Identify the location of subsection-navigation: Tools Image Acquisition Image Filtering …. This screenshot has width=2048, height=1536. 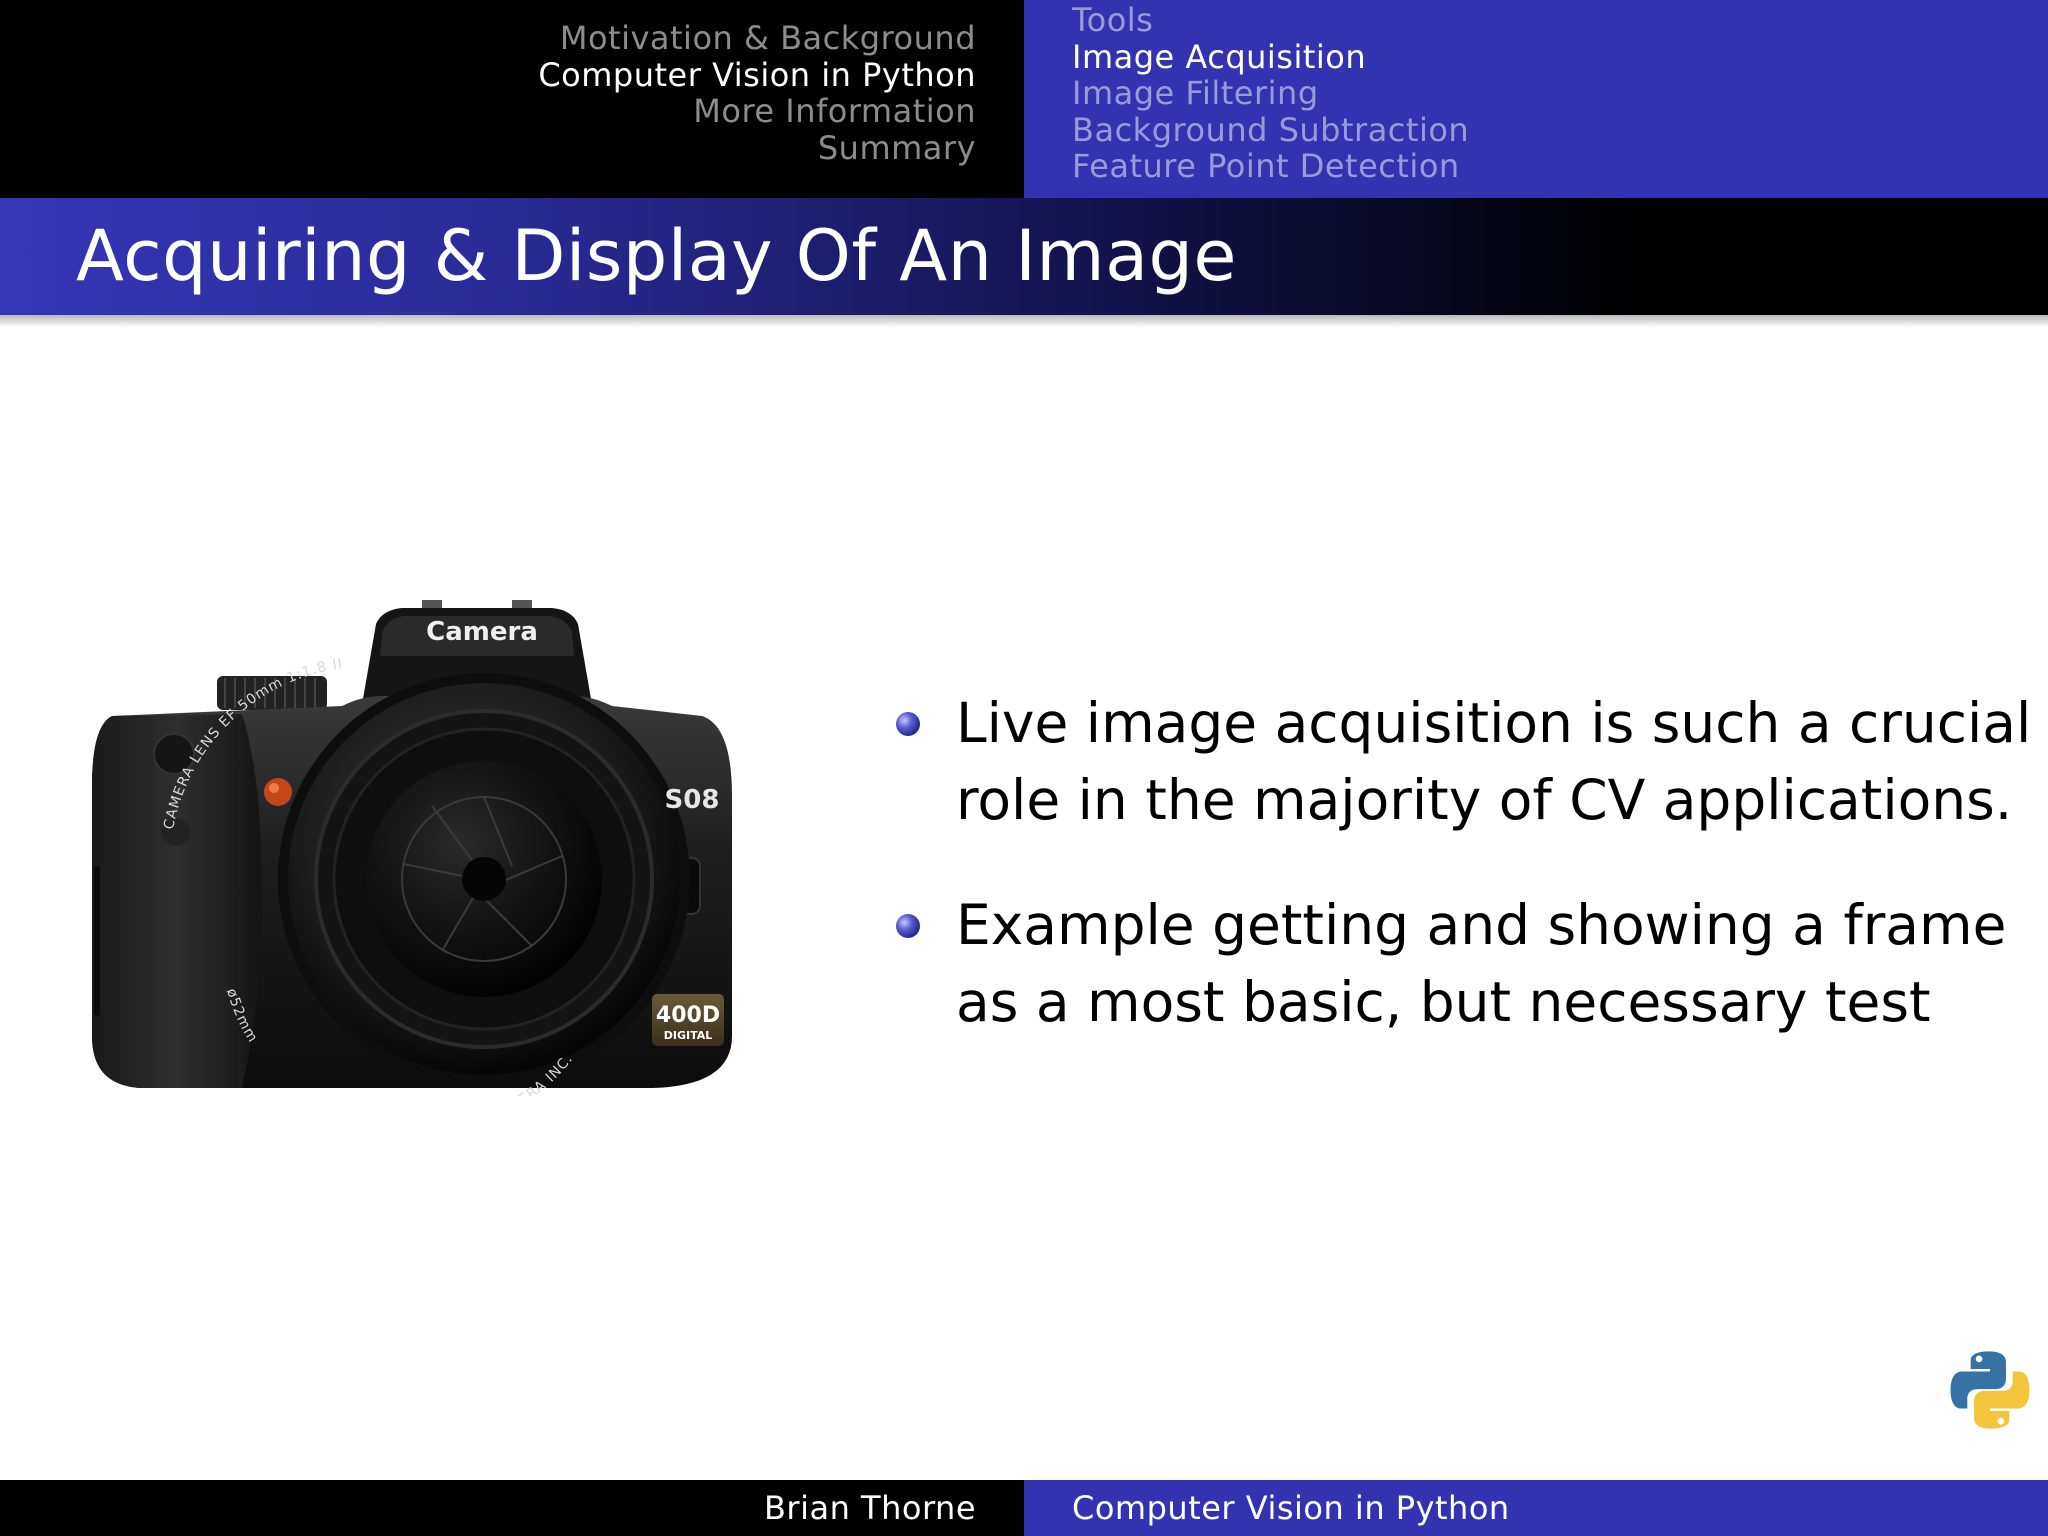
(1536, 99).